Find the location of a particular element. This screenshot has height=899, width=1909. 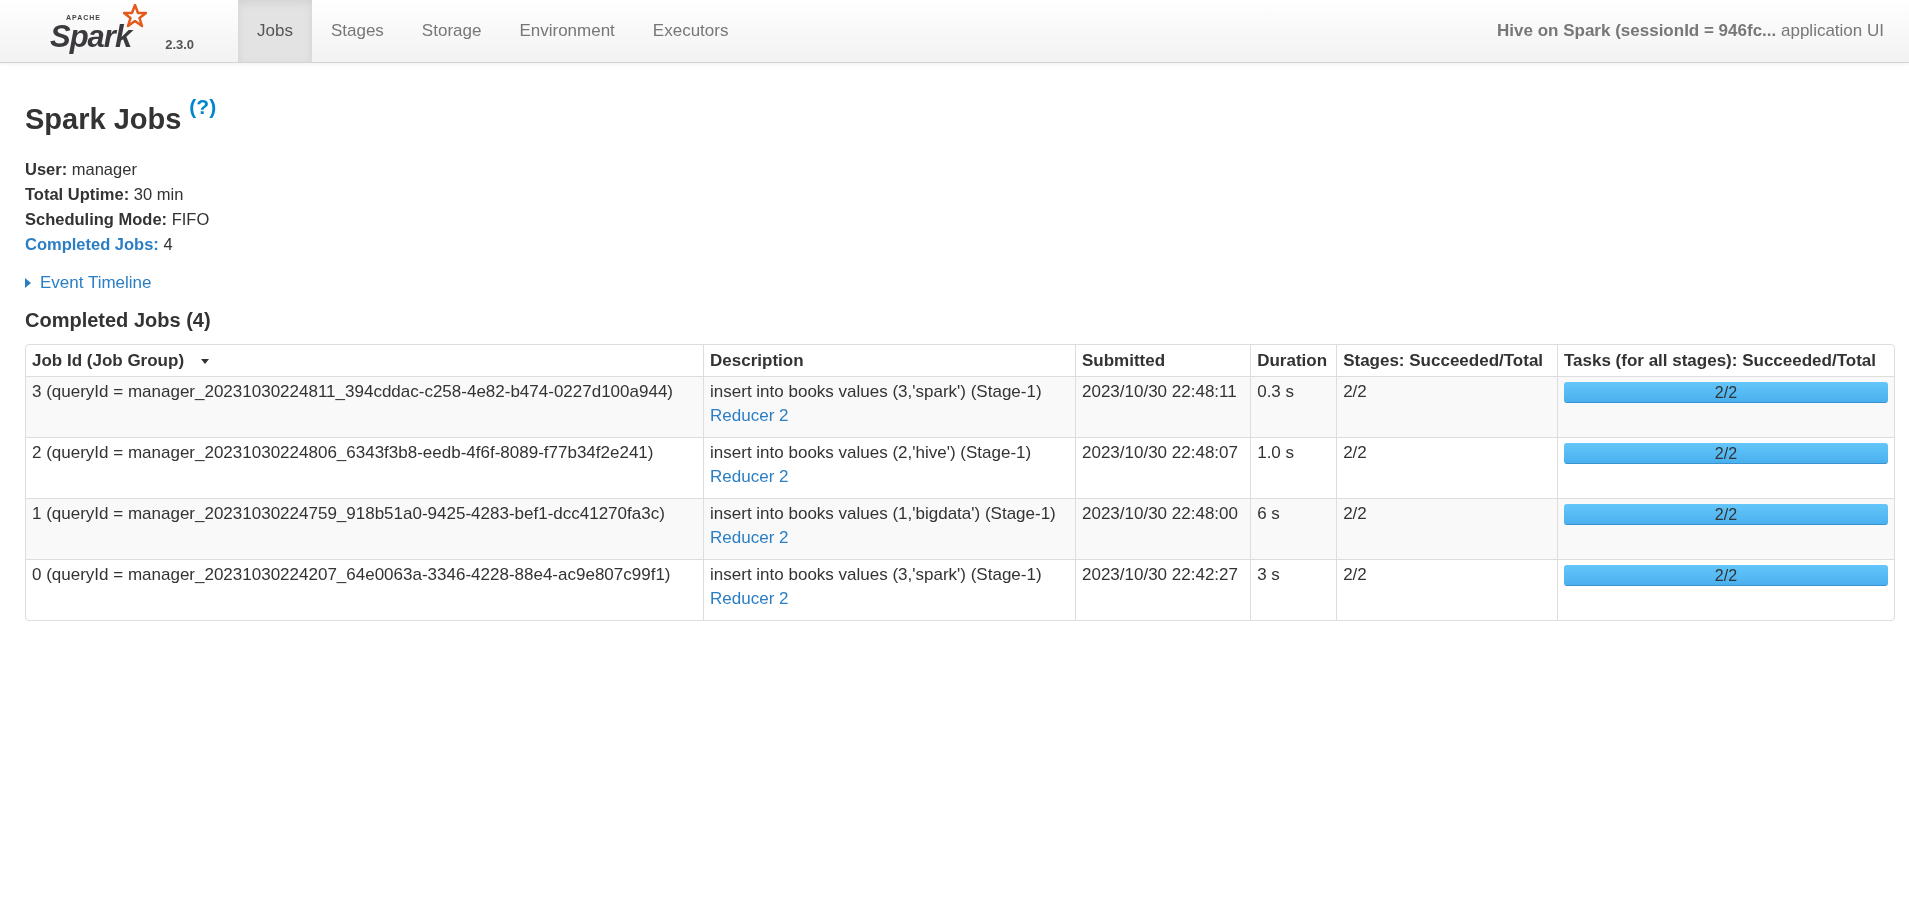

sort-caret-icon is located at coordinates (204, 361).